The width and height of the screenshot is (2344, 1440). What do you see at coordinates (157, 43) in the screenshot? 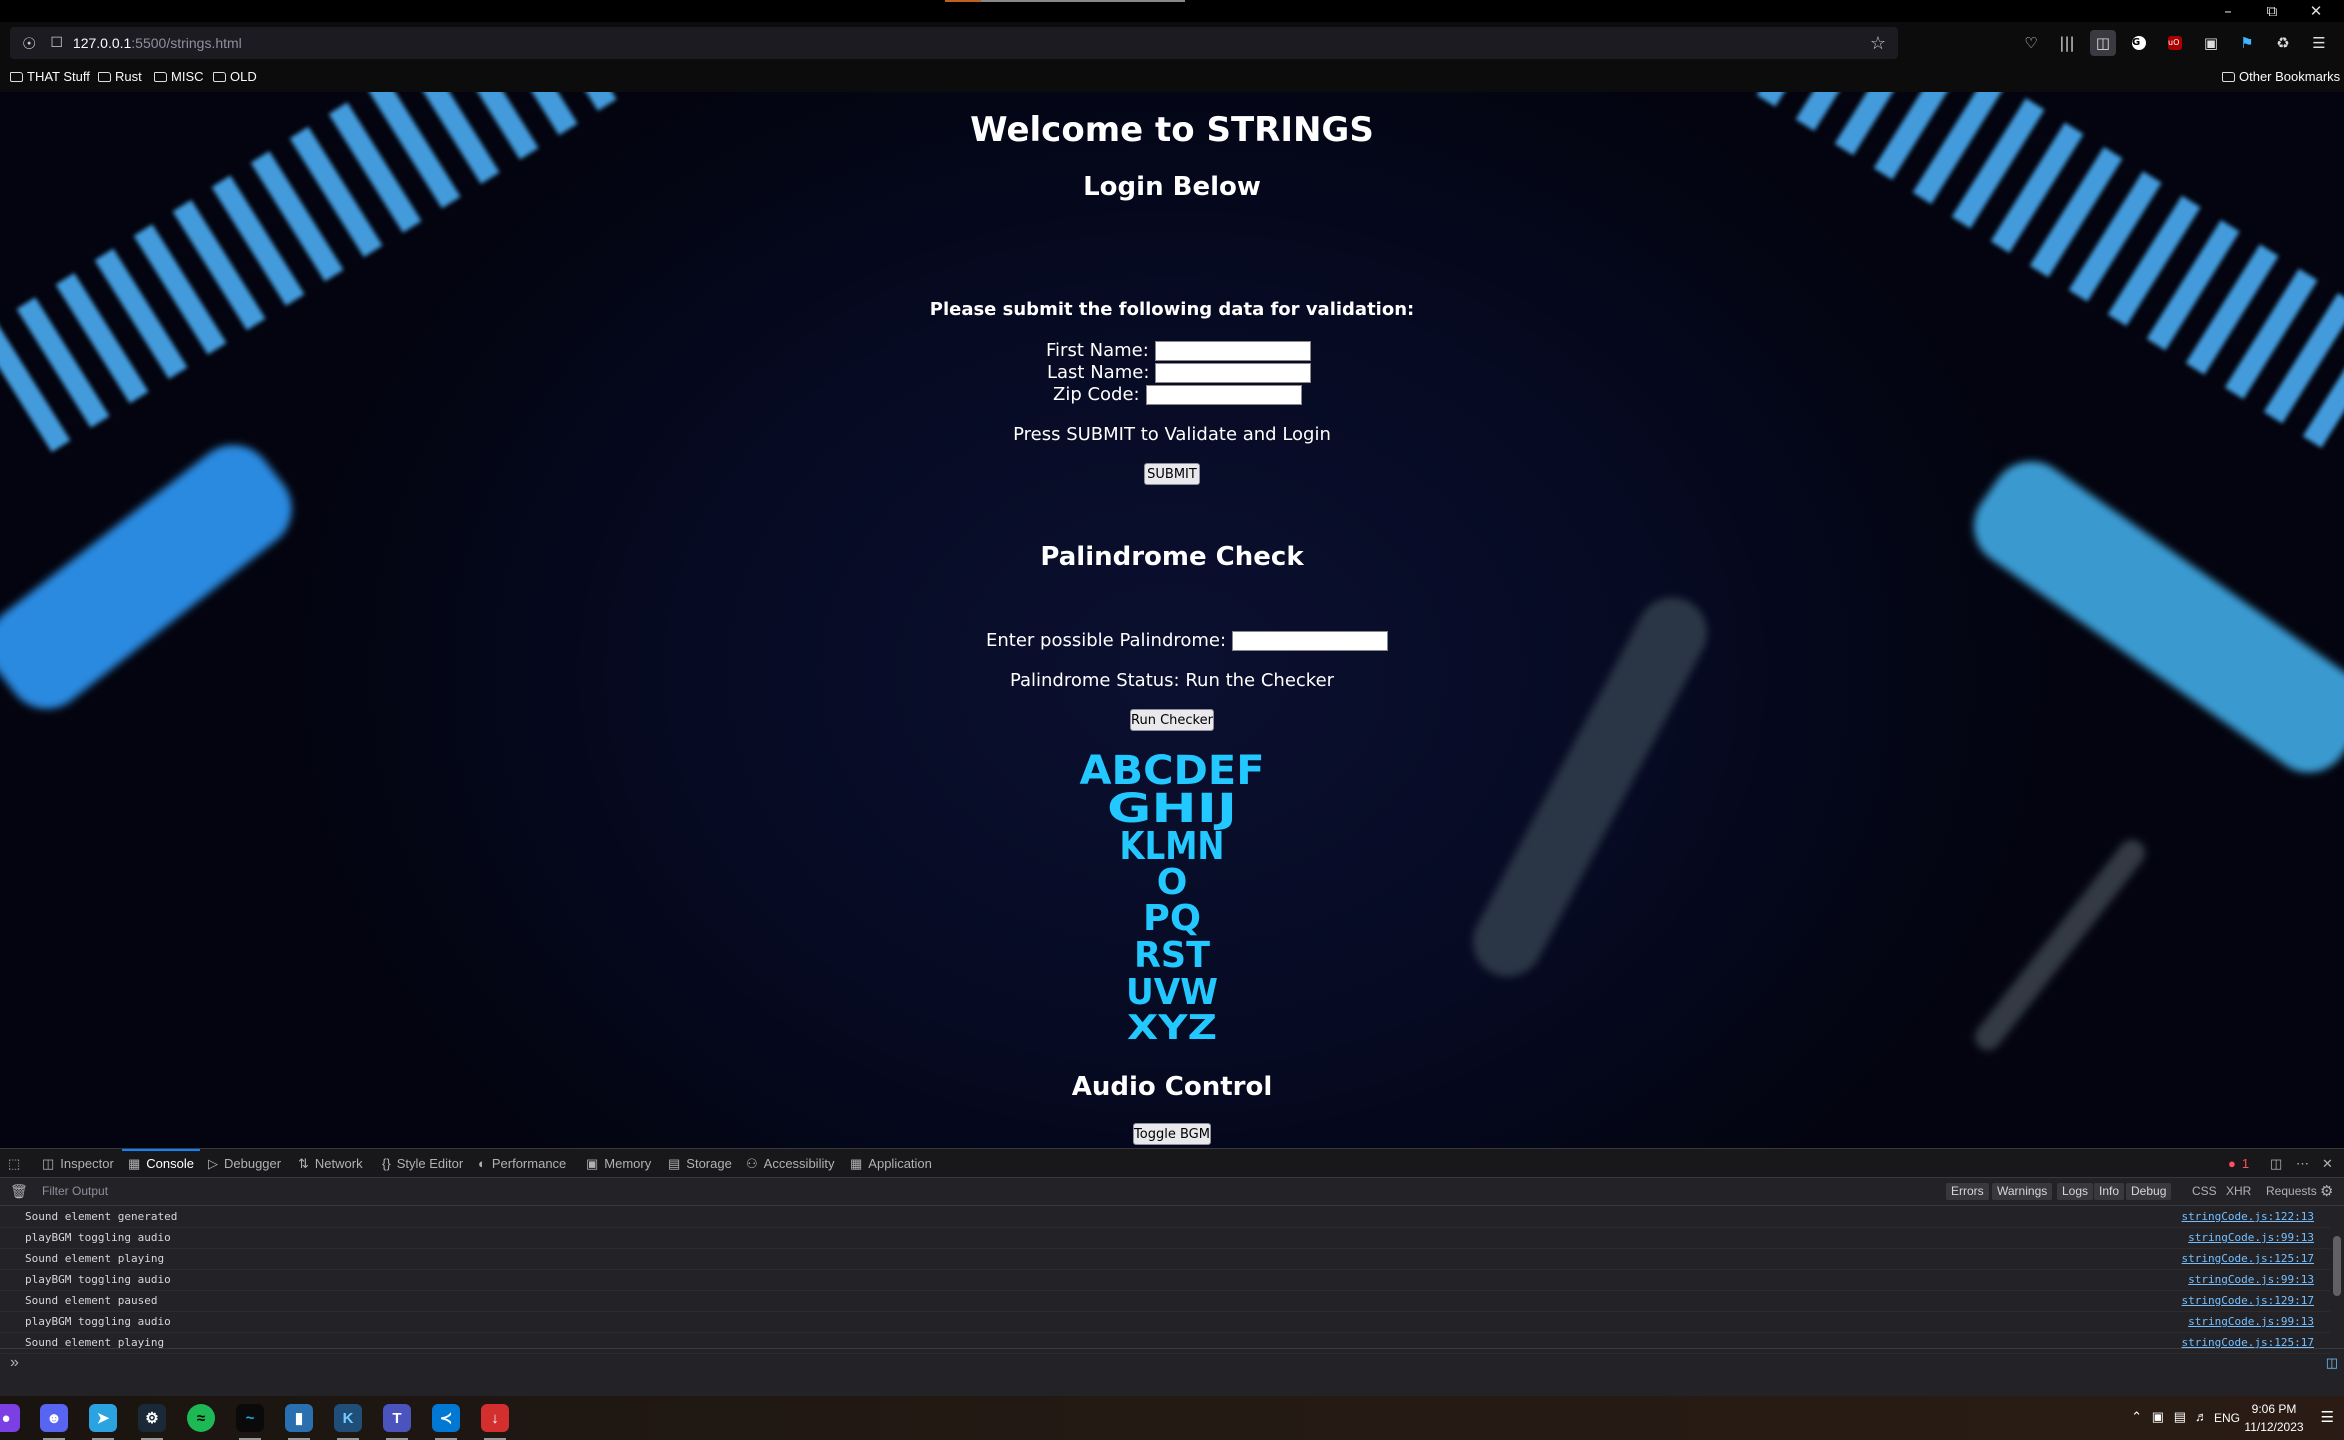
I see `url-text: 127.0.0.1:5500/strings.html` at bounding box center [157, 43].